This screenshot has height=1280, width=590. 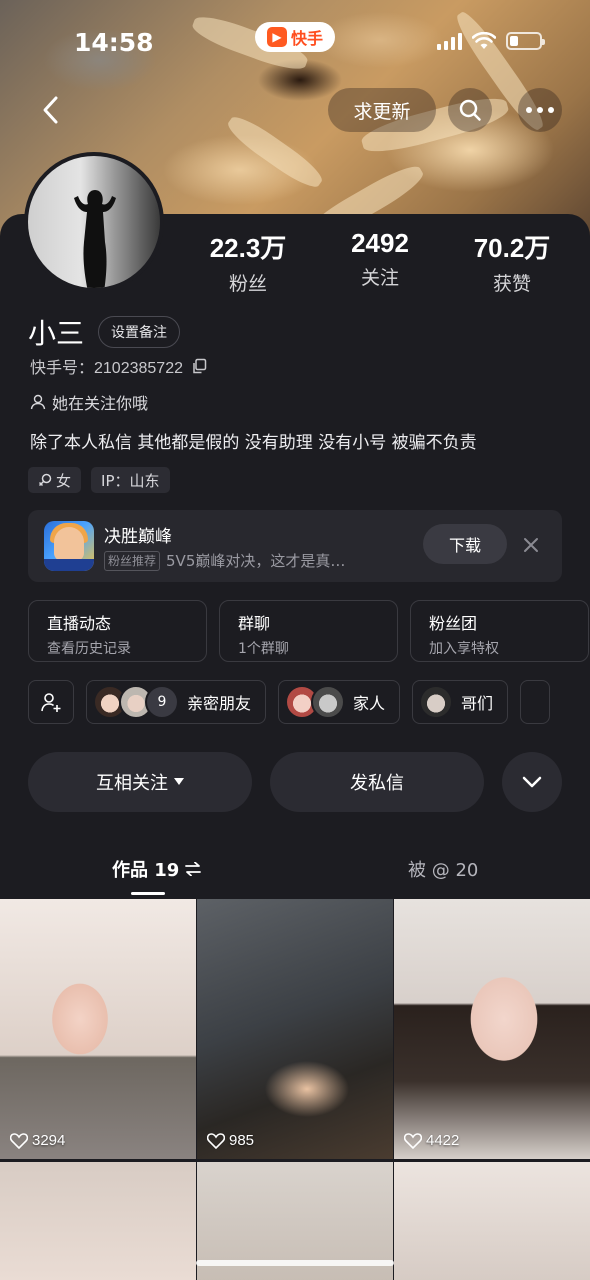 What do you see at coordinates (295, 873) in the screenshot?
I see `content-tabs: 作品 19 被 @ 20` at bounding box center [295, 873].